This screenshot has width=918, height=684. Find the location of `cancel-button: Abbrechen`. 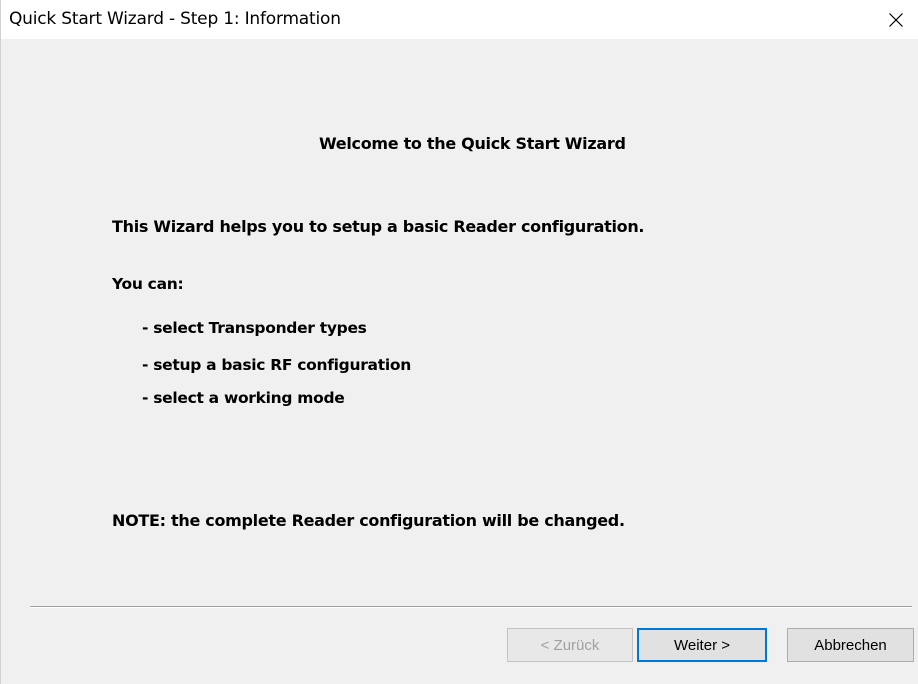

cancel-button: Abbrechen is located at coordinates (850, 645).